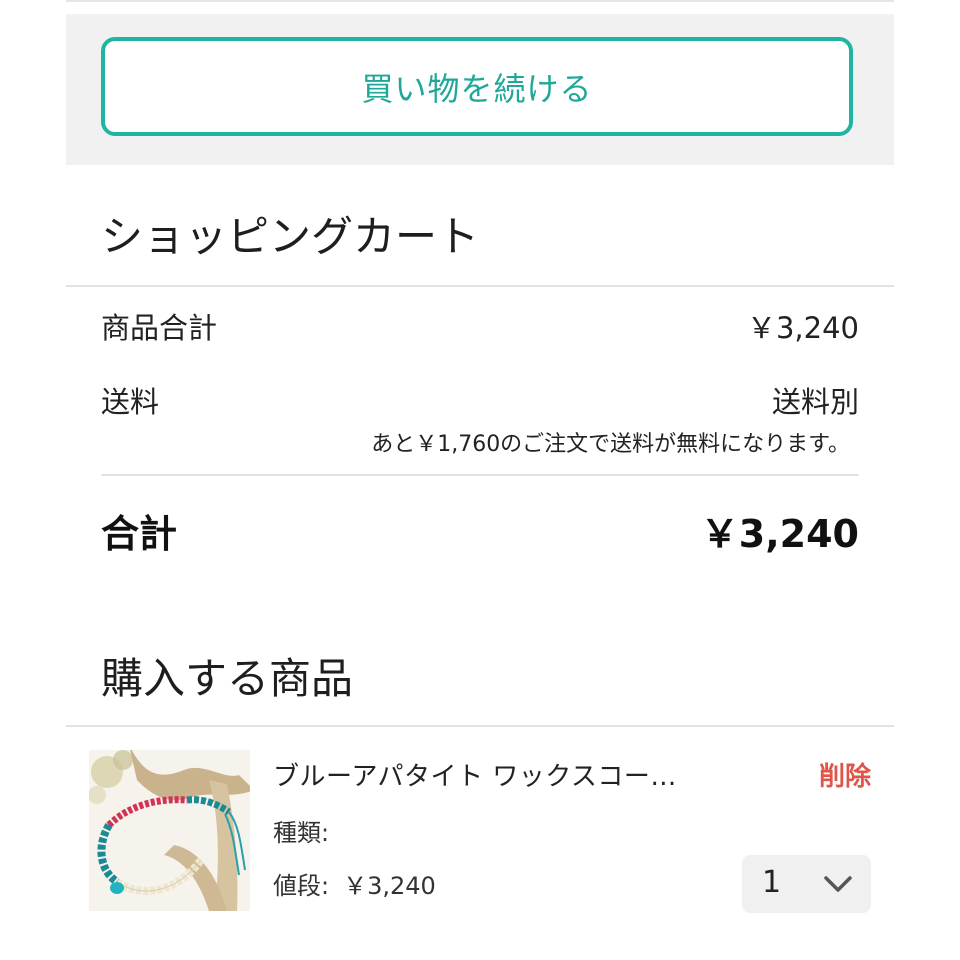 This screenshot has height=960, width=960. I want to click on subtotal-value: ￥3,240, so click(802, 328).